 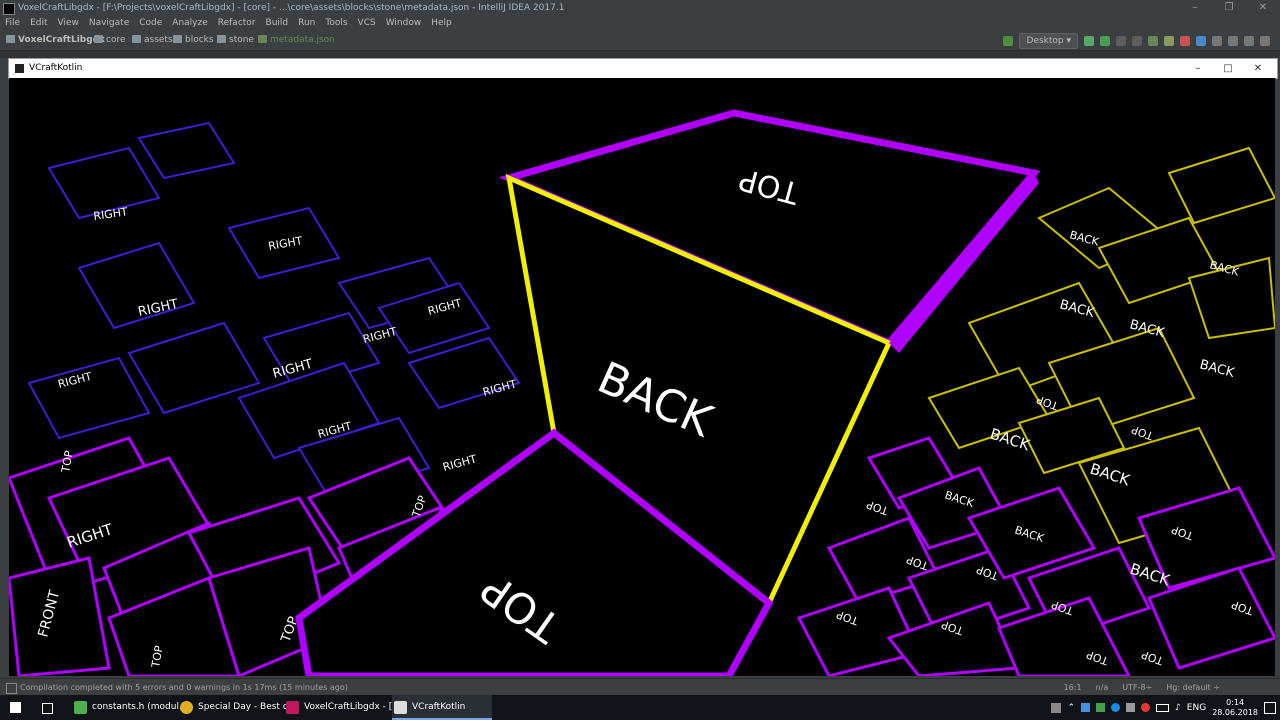 I want to click on ide-close-button: ✕, so click(x=1263, y=8).